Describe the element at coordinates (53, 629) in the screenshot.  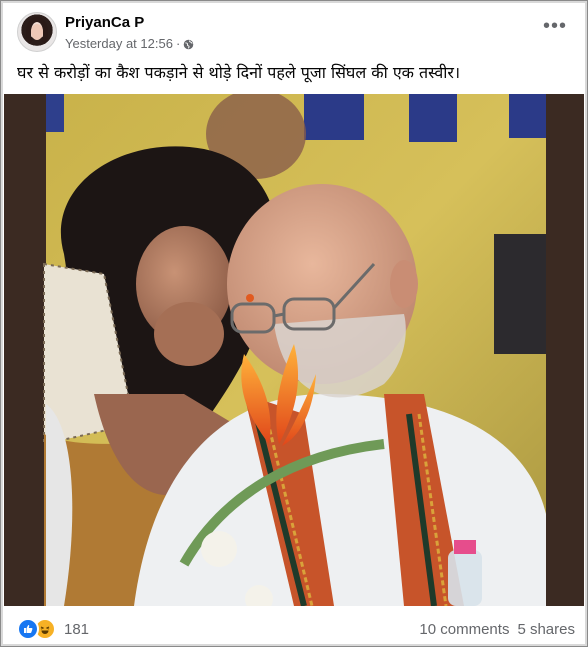
I see `reaction-summary: 181` at that location.